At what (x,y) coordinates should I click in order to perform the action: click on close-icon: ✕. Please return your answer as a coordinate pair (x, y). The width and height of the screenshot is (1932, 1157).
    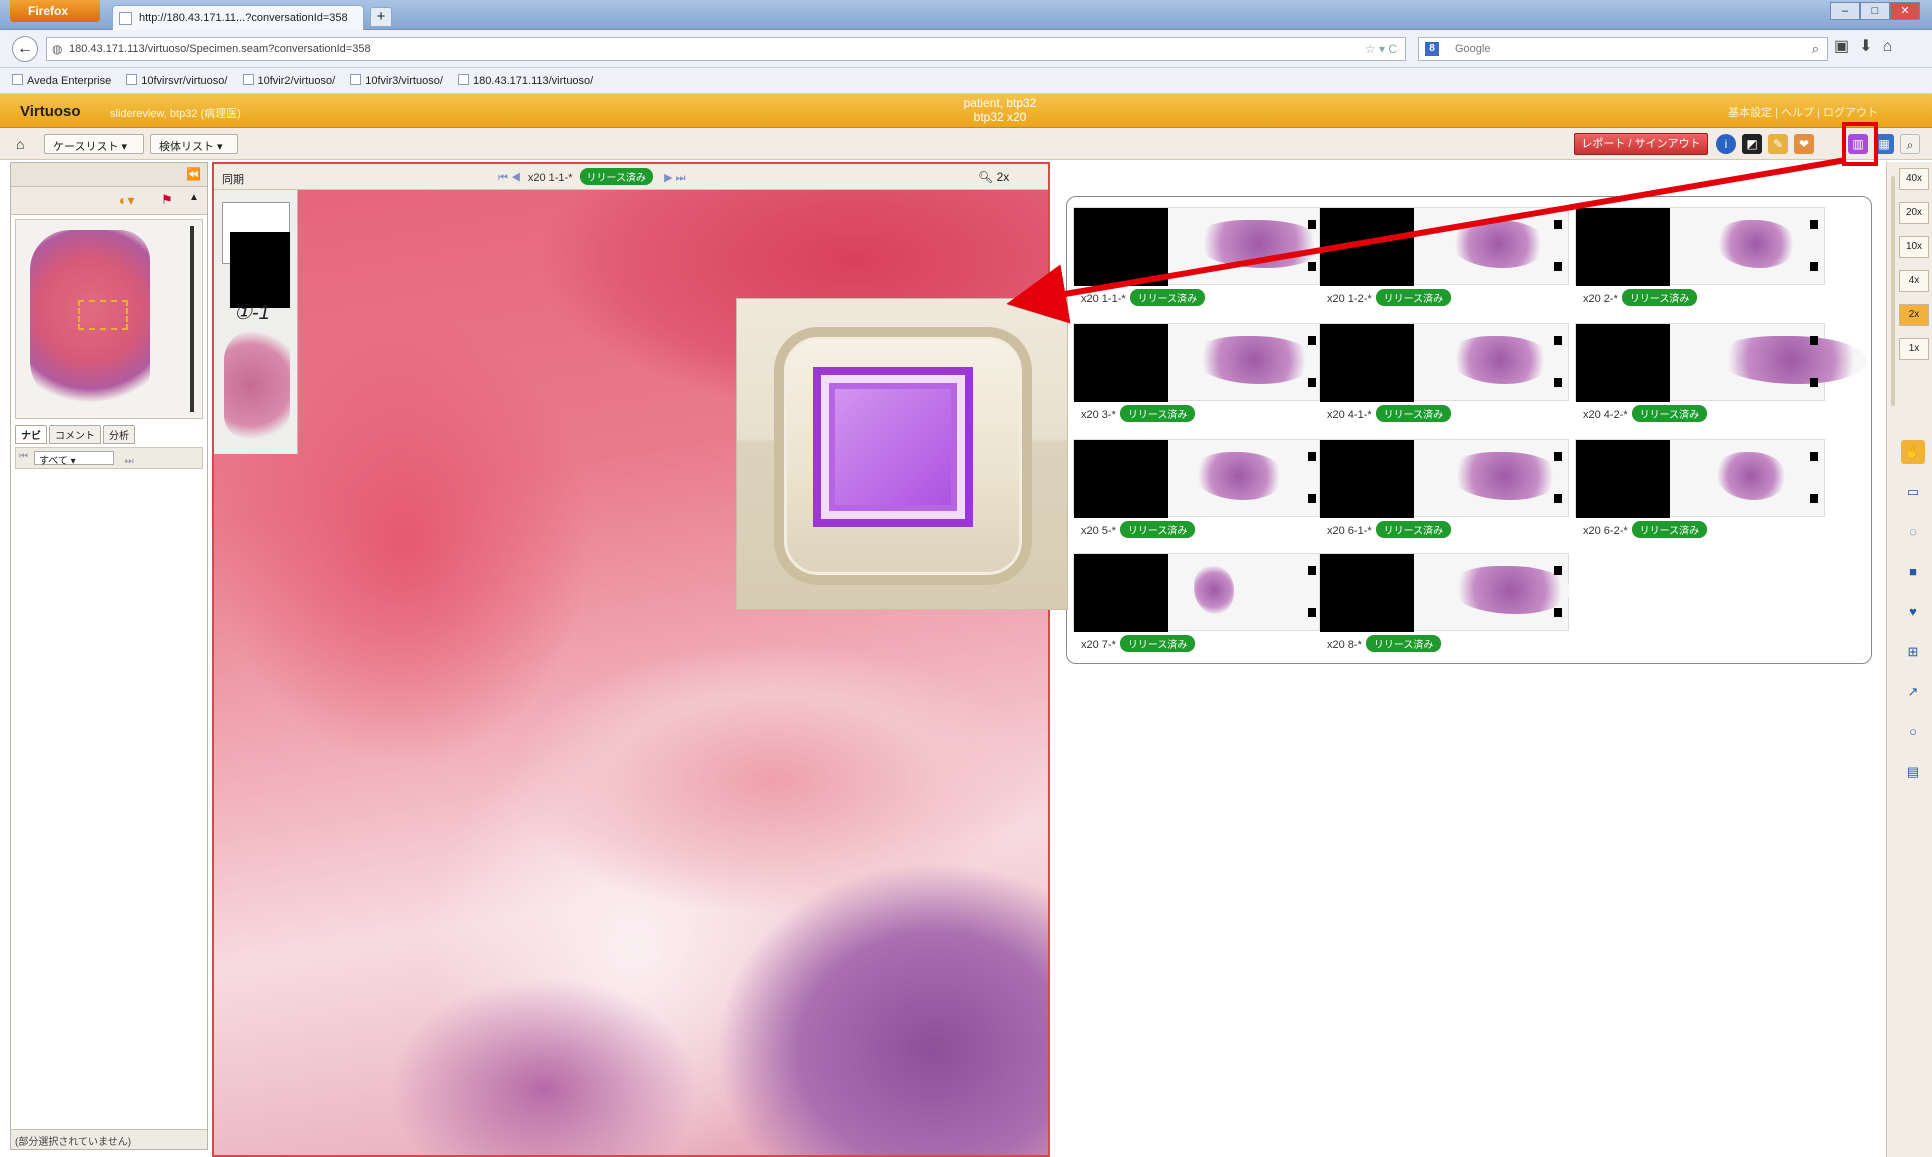
    Looking at the image, I should click on (1905, 11).